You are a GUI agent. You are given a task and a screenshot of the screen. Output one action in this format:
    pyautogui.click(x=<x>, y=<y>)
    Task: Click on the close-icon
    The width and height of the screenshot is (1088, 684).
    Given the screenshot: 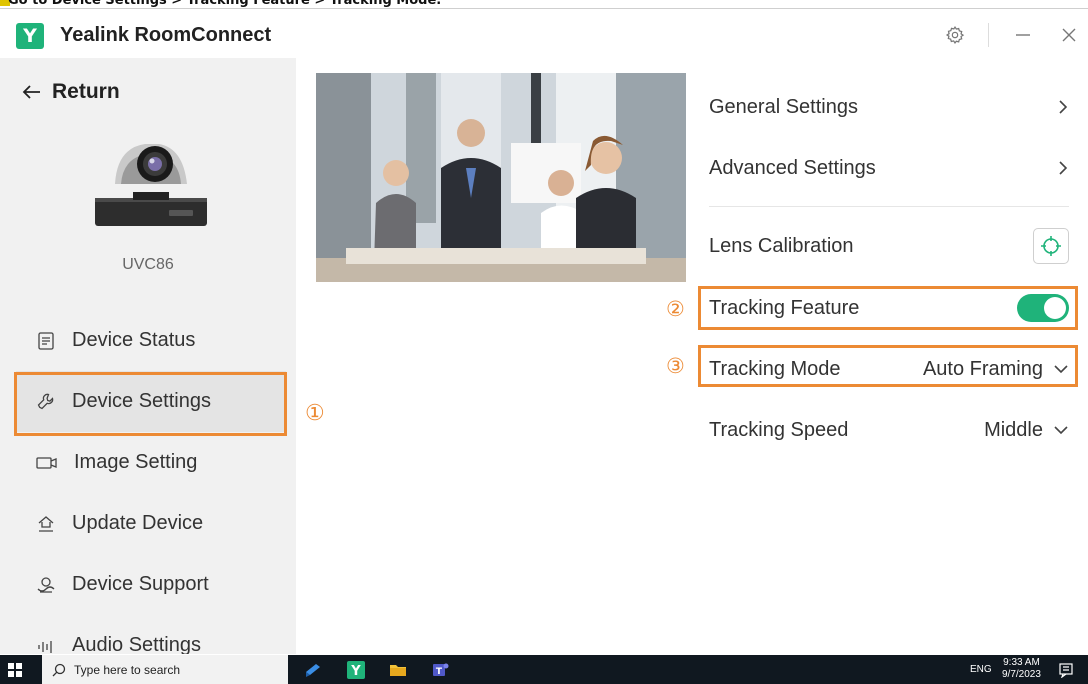 What is the action you would take?
    pyautogui.click(x=1069, y=35)
    